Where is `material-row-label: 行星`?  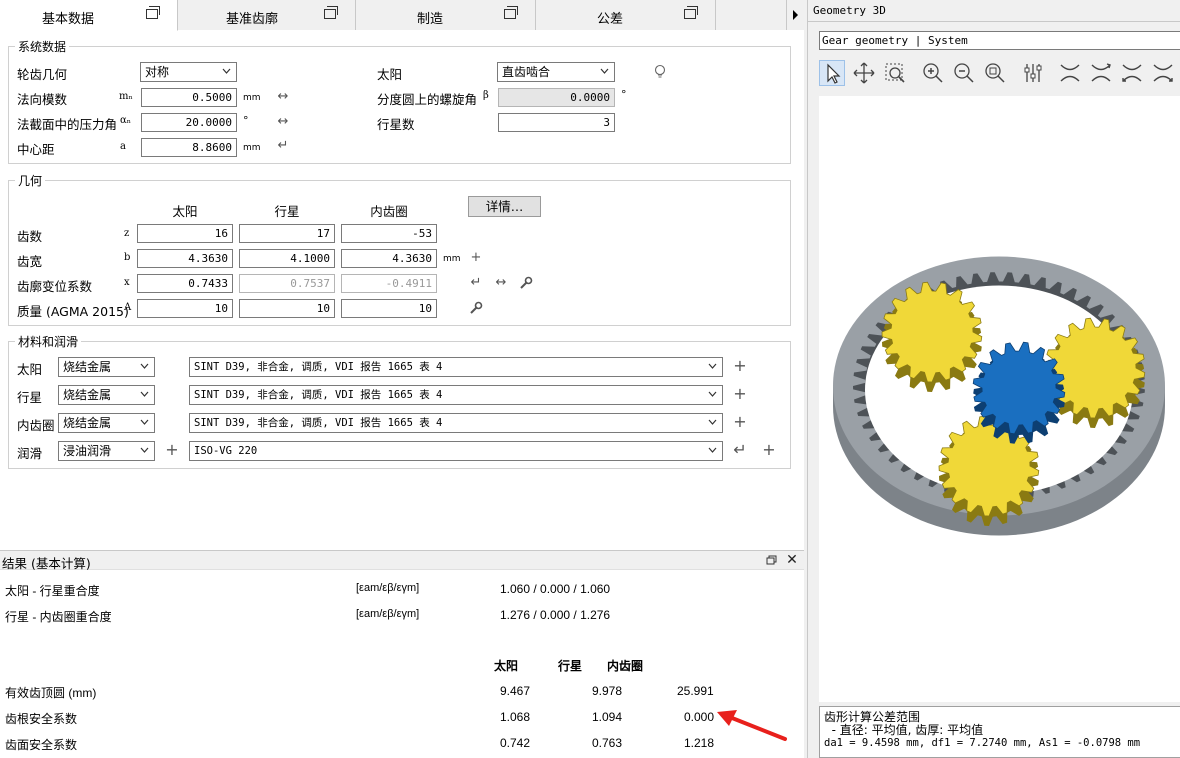 material-row-label: 行星 is located at coordinates (30, 397).